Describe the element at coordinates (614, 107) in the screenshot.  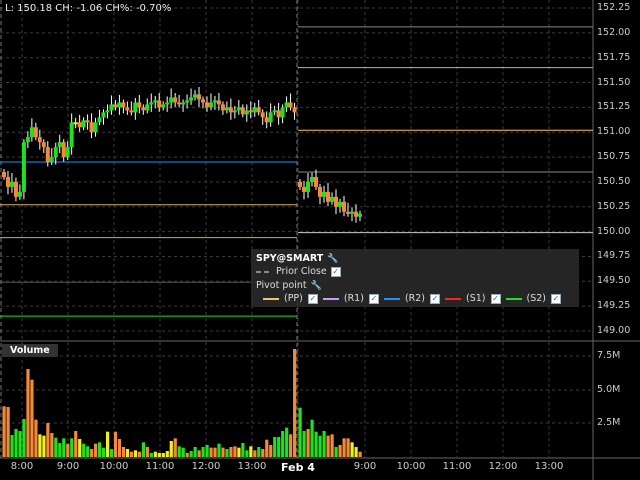
I see `price-axis-label: 151.25` at that location.